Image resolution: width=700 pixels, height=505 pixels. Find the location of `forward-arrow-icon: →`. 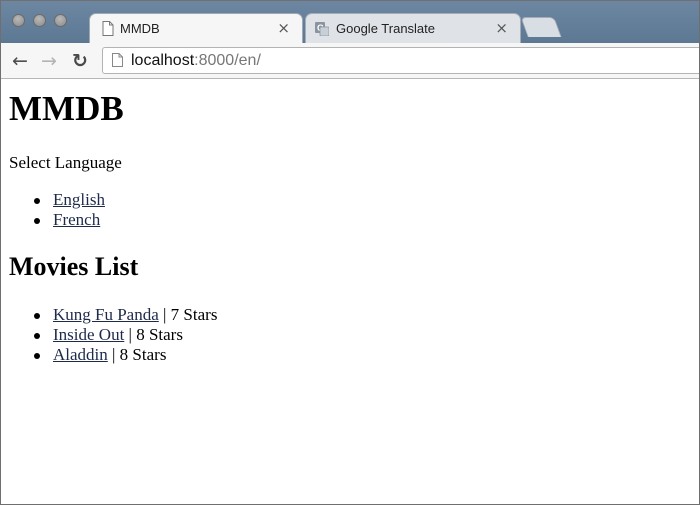

forward-arrow-icon: → is located at coordinates (49, 61).